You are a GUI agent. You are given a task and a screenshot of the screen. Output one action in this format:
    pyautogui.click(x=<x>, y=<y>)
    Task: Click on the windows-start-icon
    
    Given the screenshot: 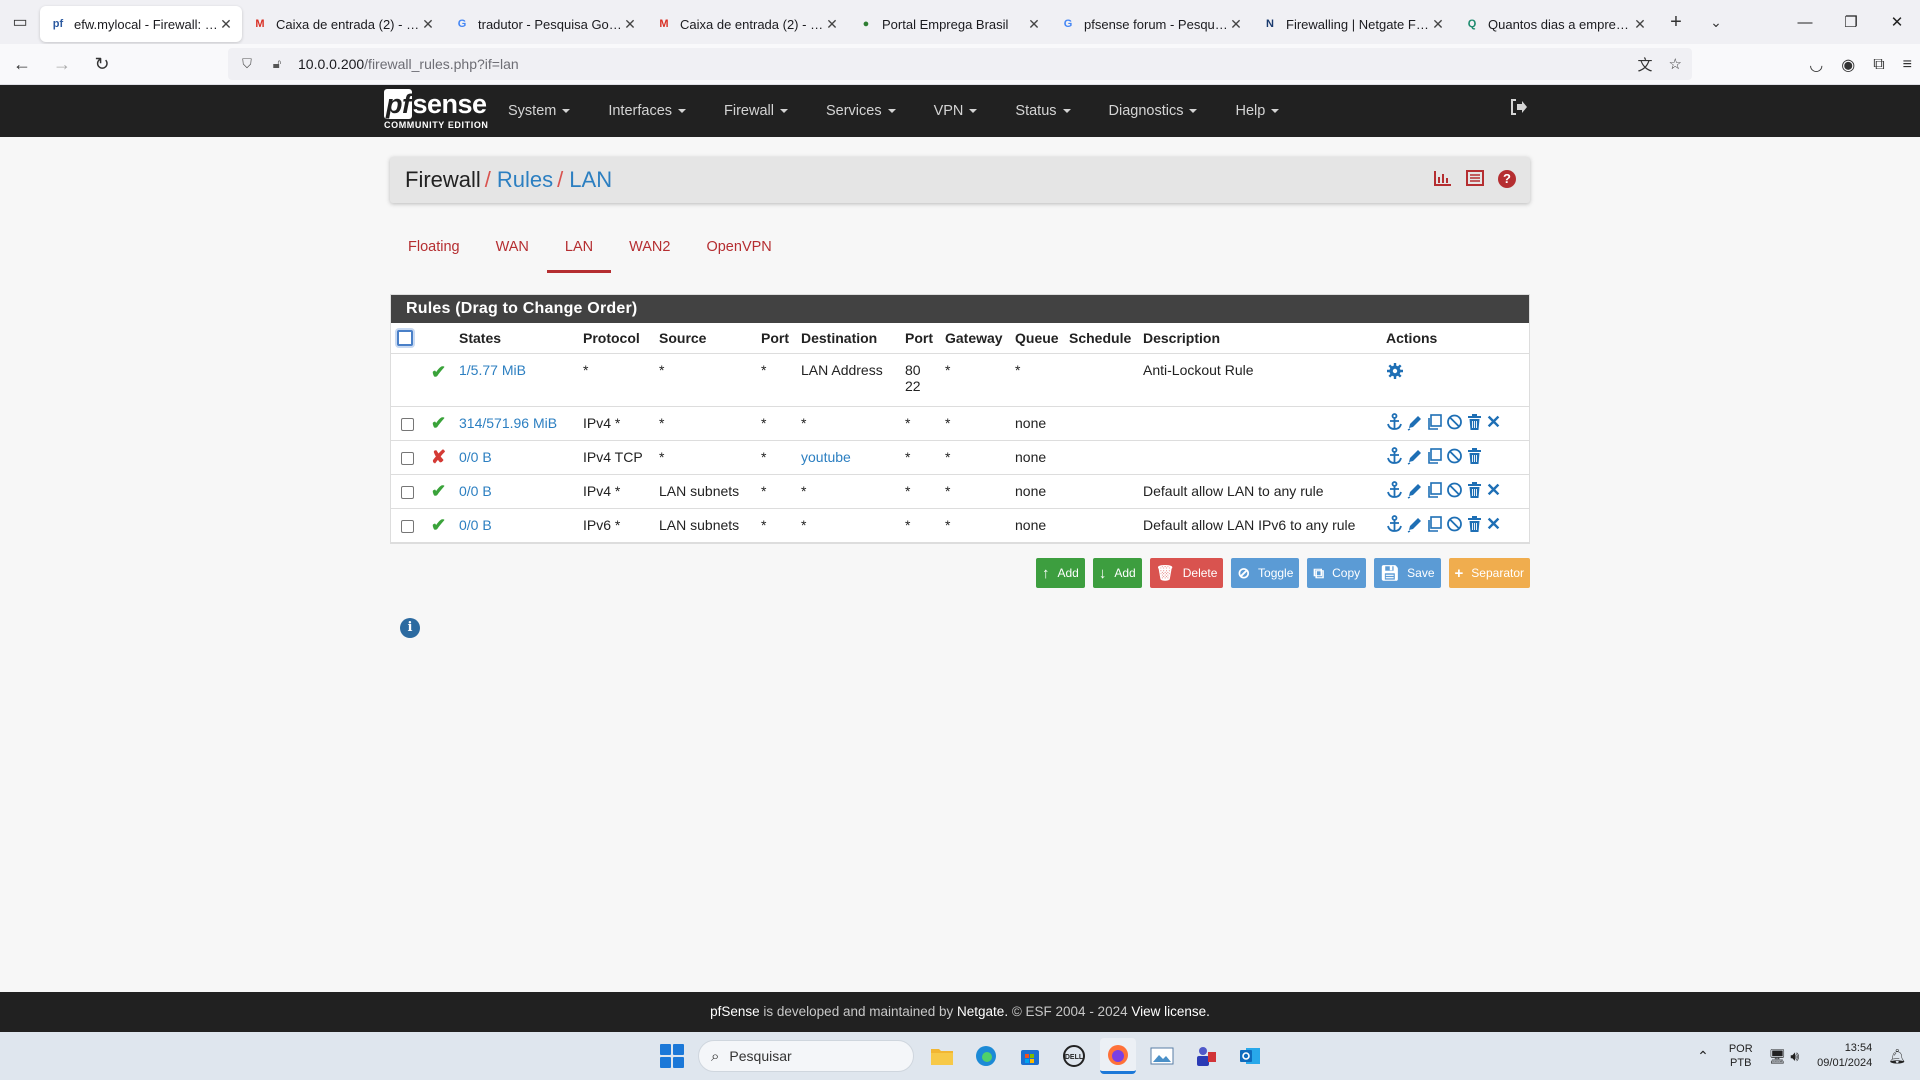 What is the action you would take?
    pyautogui.click(x=672, y=1056)
    